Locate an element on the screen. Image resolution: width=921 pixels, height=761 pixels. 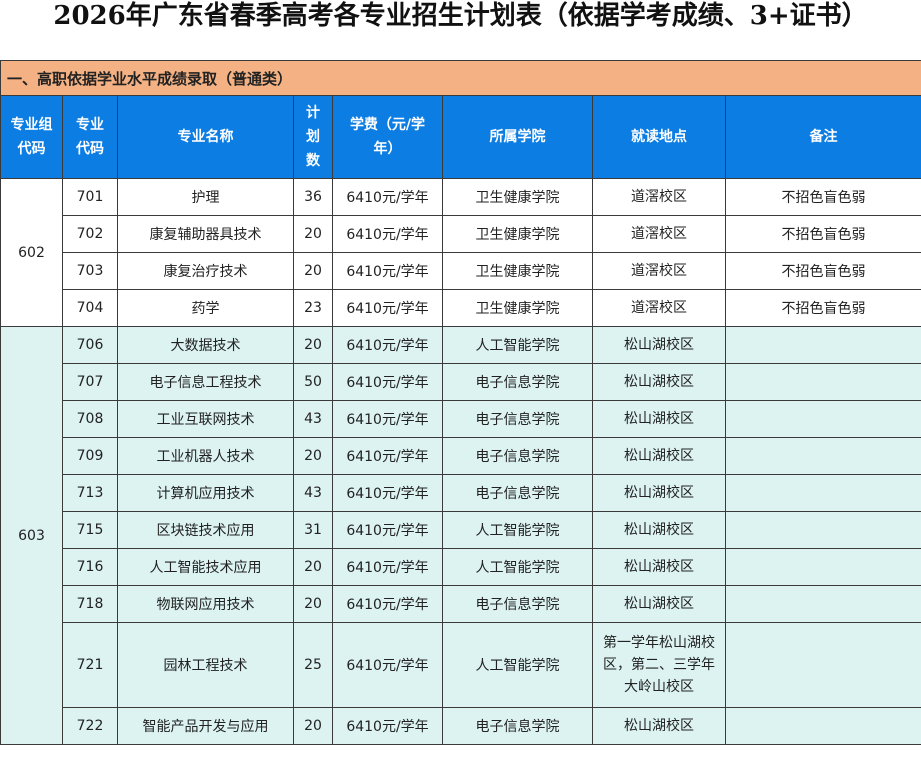
table-row: 718 物联网应用技术 20 6410元/学年 电子信息学院 松山湖校区 is located at coordinates (461, 604).